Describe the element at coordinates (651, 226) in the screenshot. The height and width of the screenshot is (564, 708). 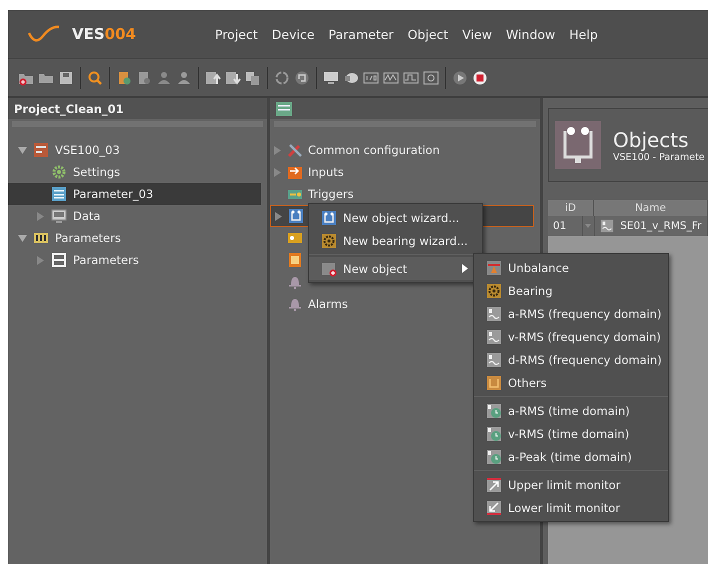
I see `table-cell: SE01_v_RMS_Fr` at that location.